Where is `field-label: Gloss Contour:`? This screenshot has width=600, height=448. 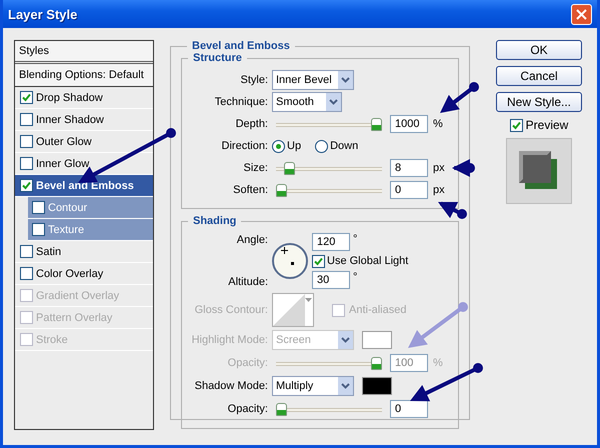 field-label: Gloss Contour: is located at coordinates (231, 310).